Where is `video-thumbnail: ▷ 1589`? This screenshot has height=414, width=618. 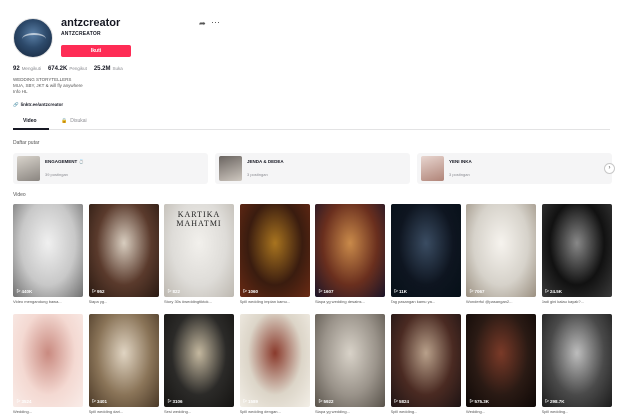
video-thumbnail: ▷ 1589 is located at coordinates (274, 360).